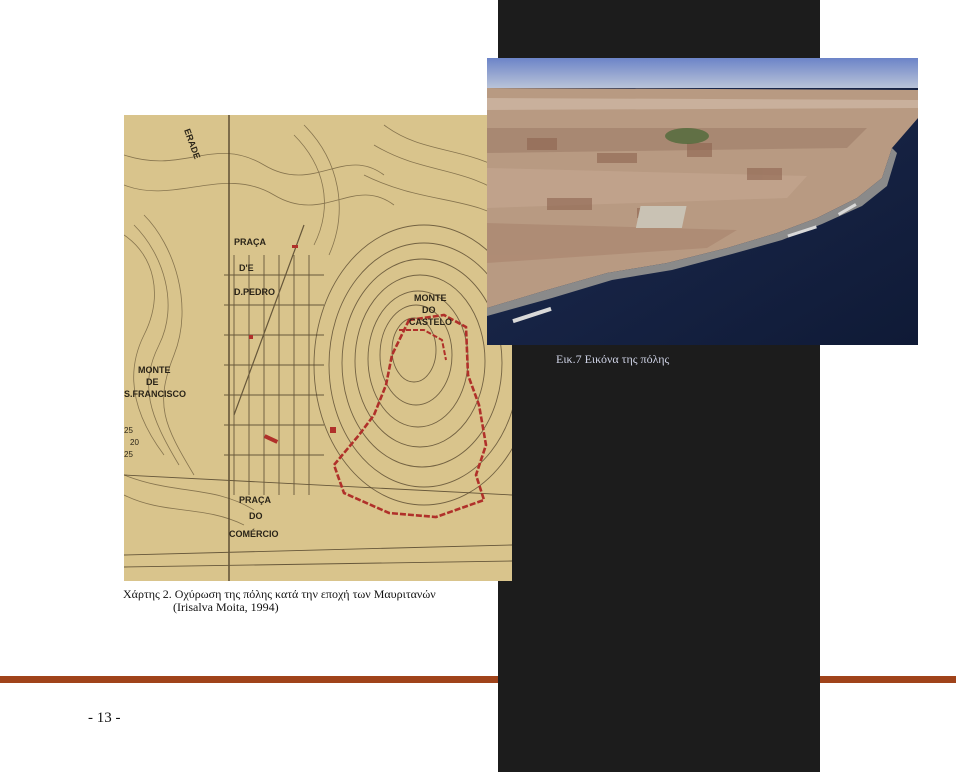  What do you see at coordinates (613, 359) in the screenshot?
I see `photo-caption: Εικ.7 Εικόνα της πόλης` at bounding box center [613, 359].